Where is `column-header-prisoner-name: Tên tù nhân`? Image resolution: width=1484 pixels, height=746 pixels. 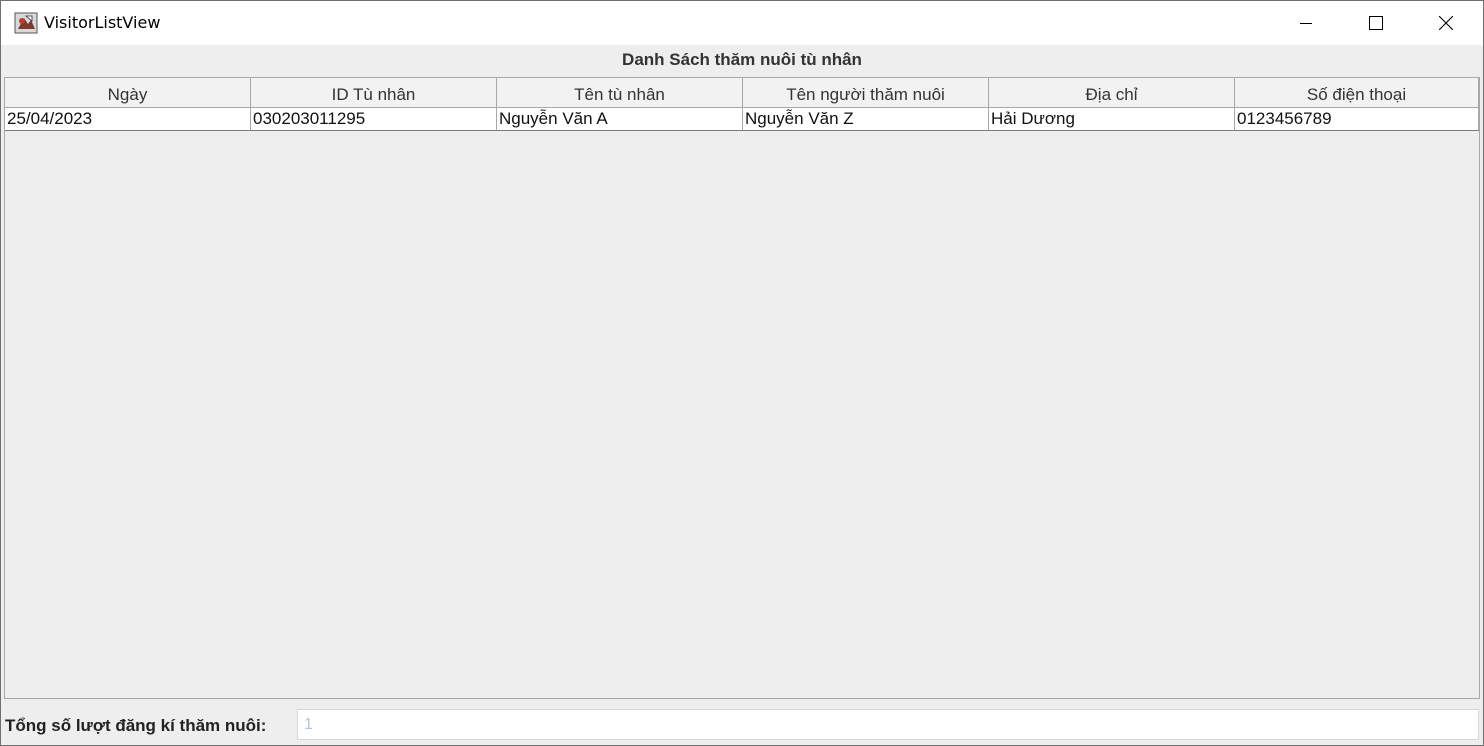 column-header-prisoner-name: Tên tù nhân is located at coordinates (620, 93).